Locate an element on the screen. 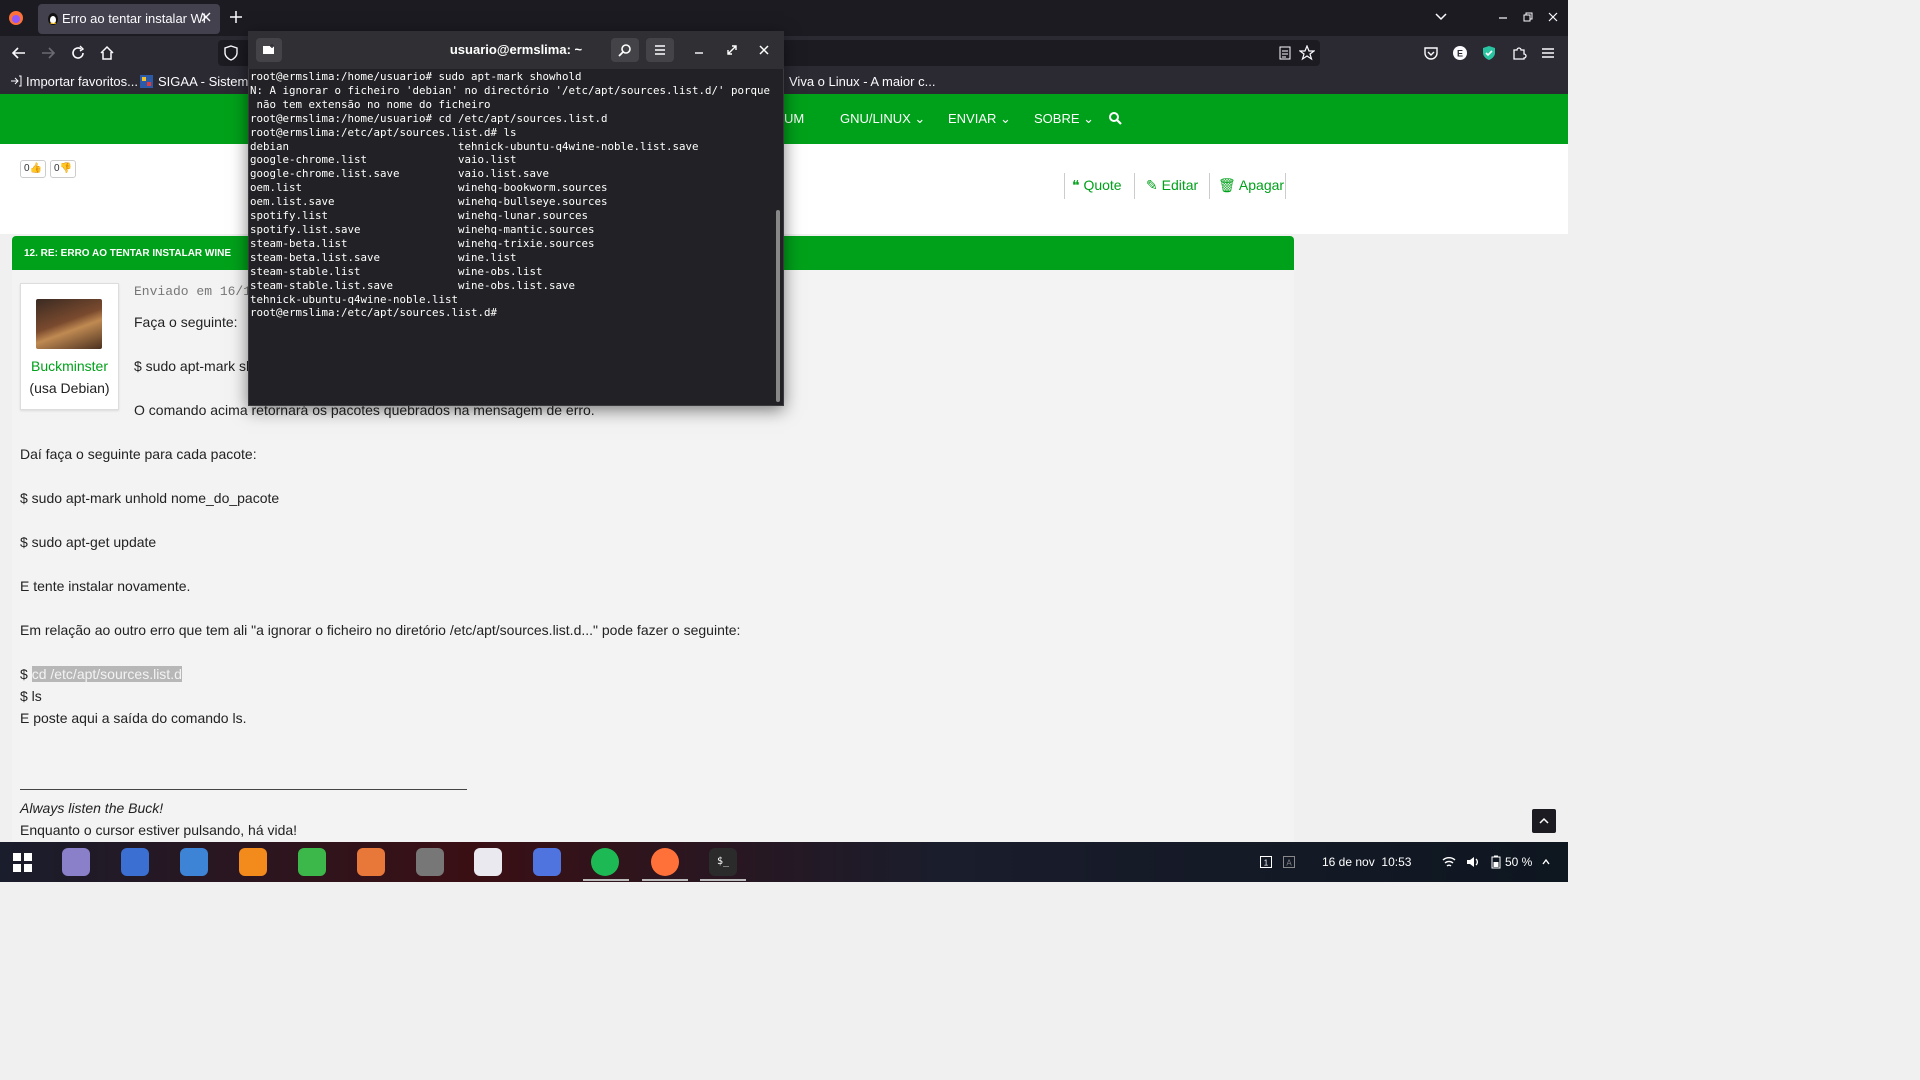 The image size is (1920, 1080). mixer-icon is located at coordinates (488, 862).